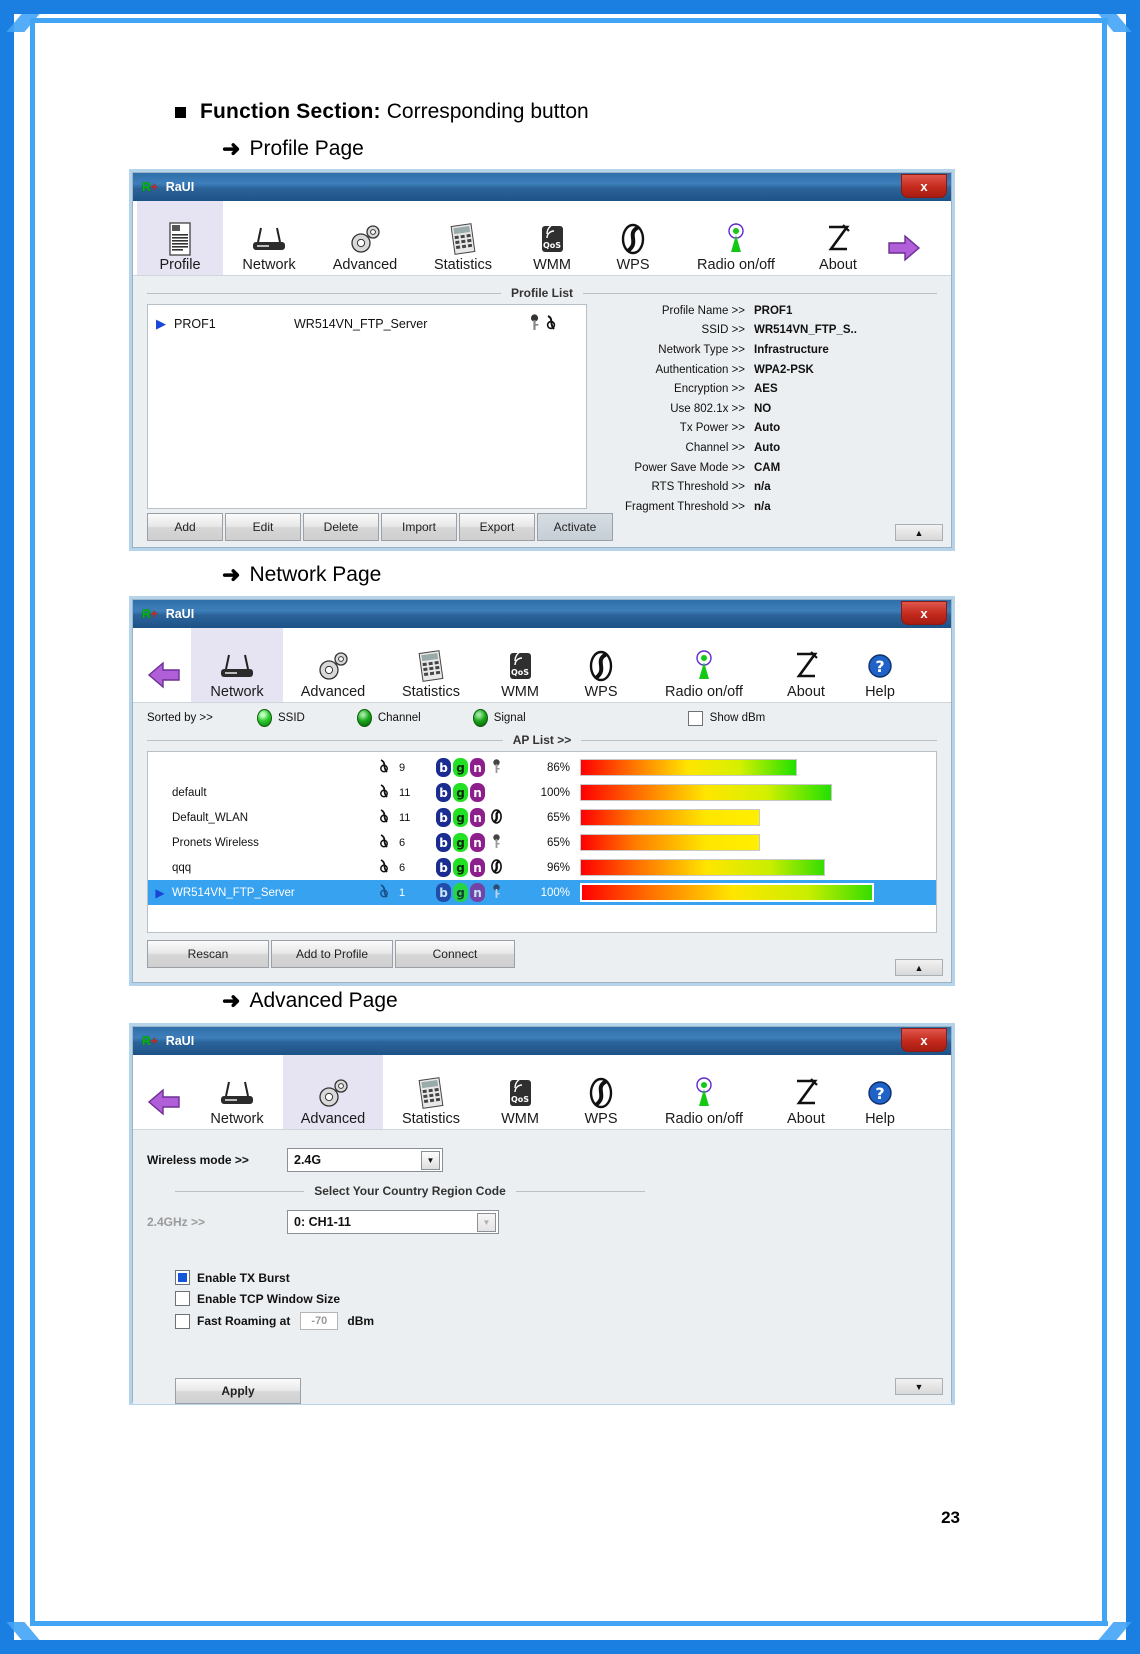 This screenshot has width=1140, height=1654. Describe the element at coordinates (919, 1386) in the screenshot. I see `scroll-down-button: ▼` at that location.